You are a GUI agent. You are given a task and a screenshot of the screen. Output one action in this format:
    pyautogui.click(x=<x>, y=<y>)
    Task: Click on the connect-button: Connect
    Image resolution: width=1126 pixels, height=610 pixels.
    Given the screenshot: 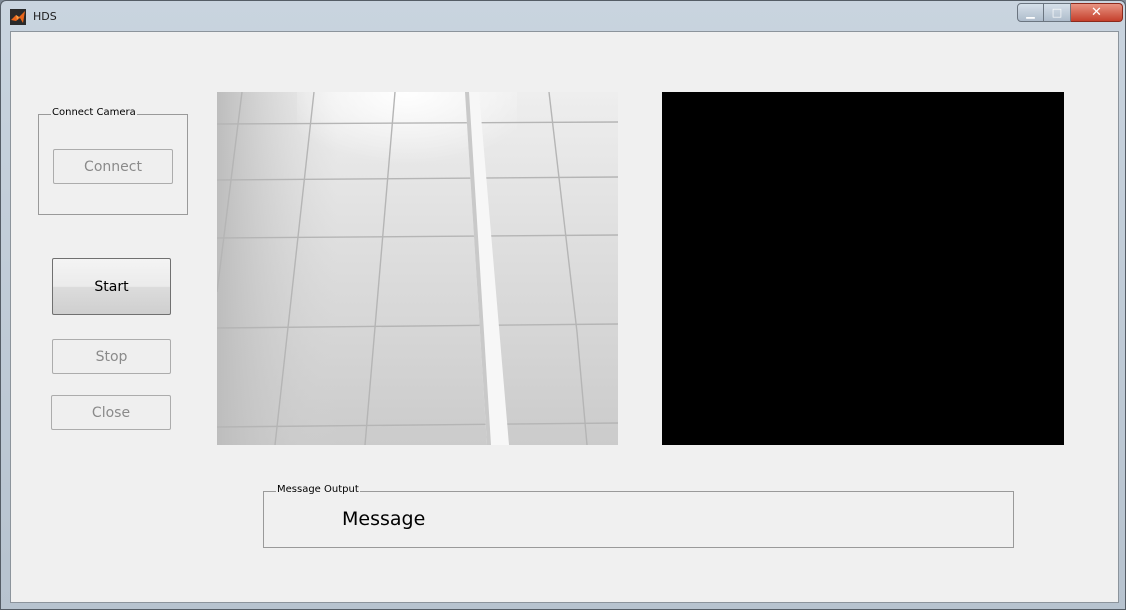 What is the action you would take?
    pyautogui.click(x=113, y=166)
    